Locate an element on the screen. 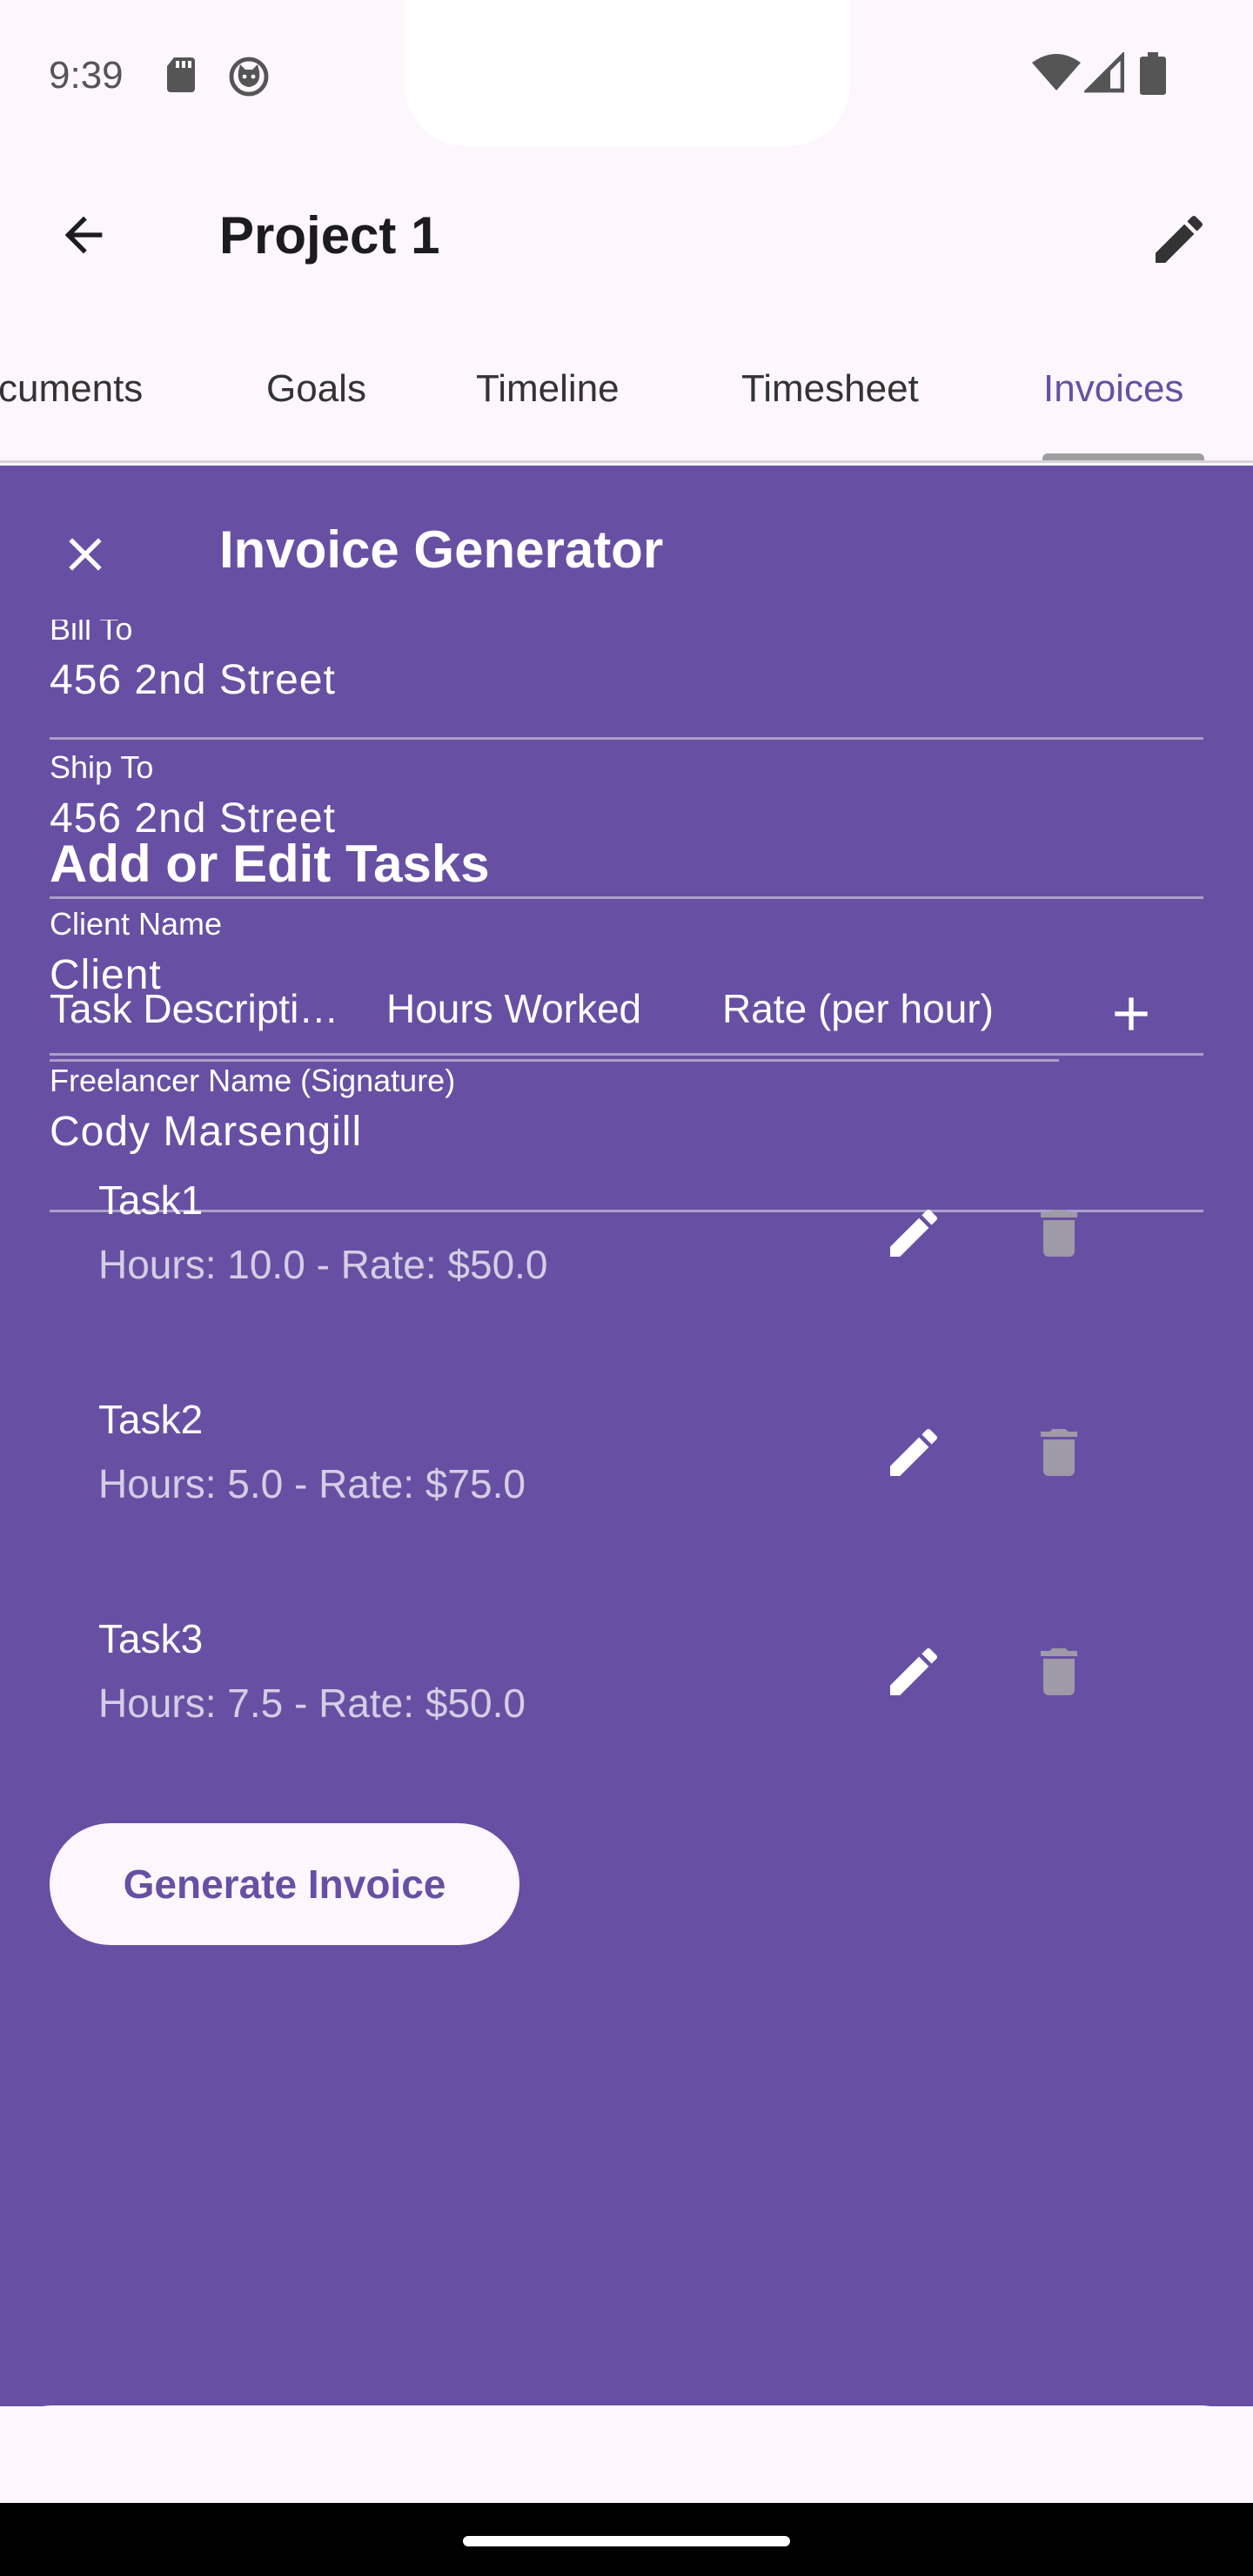 The width and height of the screenshot is (1253, 2576). task-details: Hours: 10.0 - Rate: $50.0 is located at coordinates (323, 1264).